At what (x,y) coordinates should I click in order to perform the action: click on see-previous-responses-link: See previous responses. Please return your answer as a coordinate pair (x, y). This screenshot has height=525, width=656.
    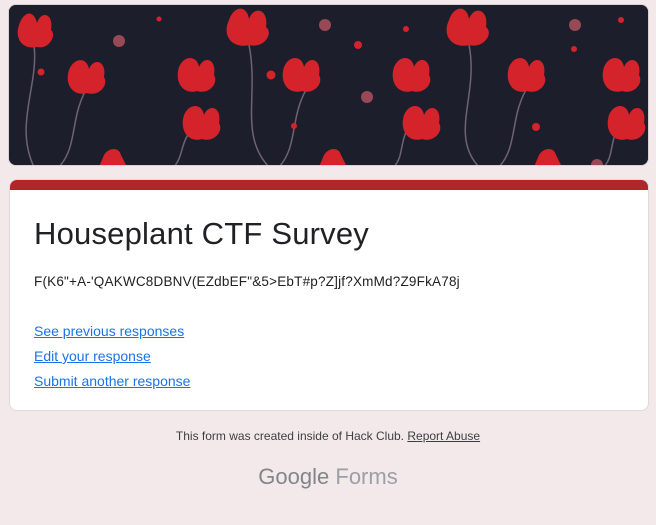
    Looking at the image, I should click on (112, 331).